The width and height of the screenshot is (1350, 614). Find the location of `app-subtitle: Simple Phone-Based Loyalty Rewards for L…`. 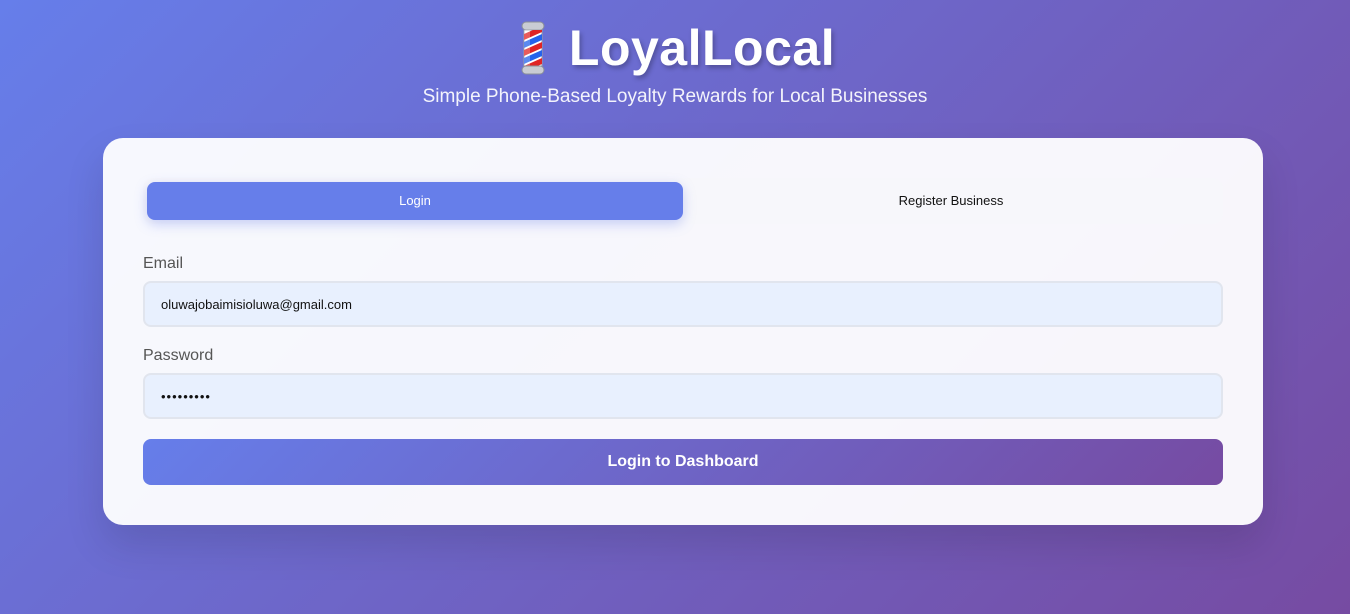

app-subtitle: Simple Phone-Based Loyalty Rewards for L… is located at coordinates (675, 96).